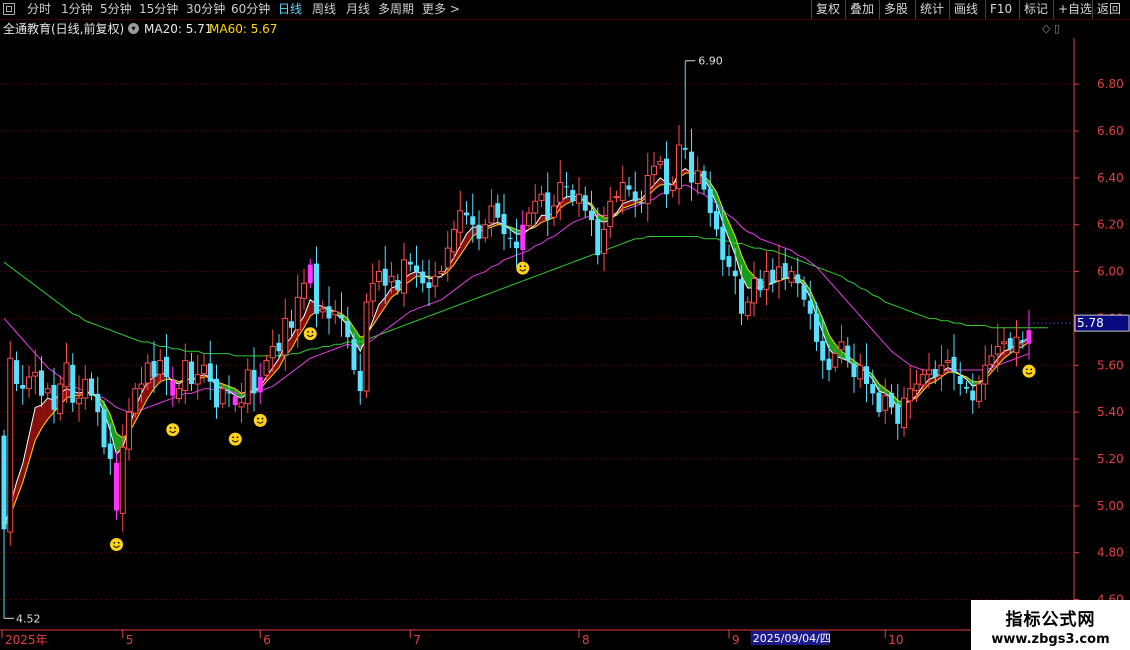 Image resolution: width=1130 pixels, height=650 pixels. Describe the element at coordinates (895, 9) in the screenshot. I see `multi-stock-button: 多股` at that location.